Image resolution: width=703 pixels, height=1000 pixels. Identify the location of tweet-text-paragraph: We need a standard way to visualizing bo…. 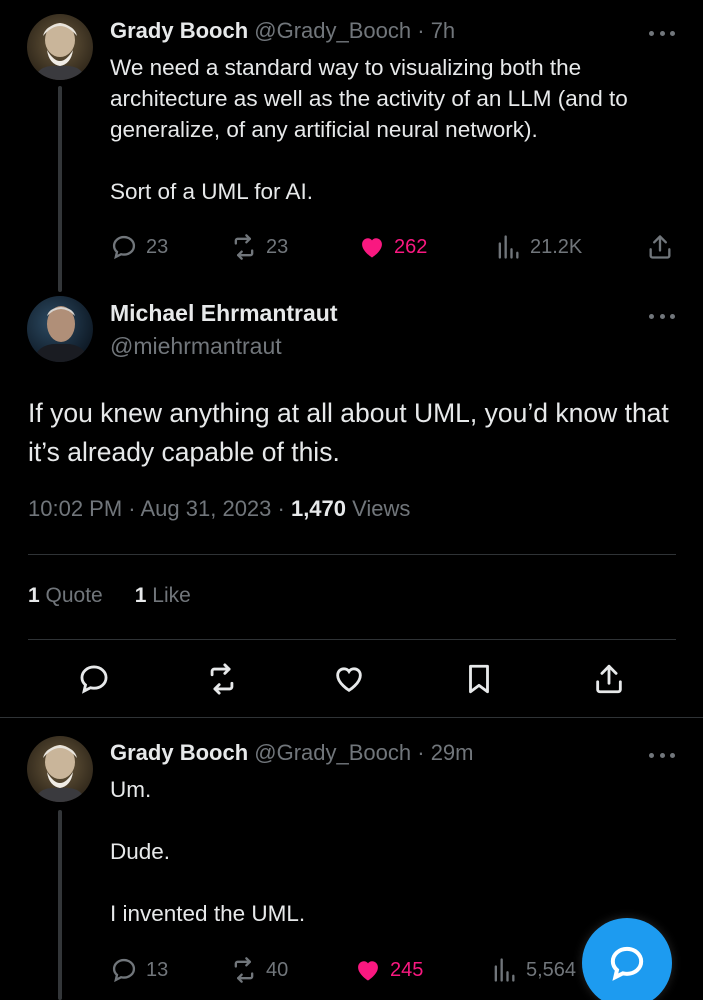
(369, 98).